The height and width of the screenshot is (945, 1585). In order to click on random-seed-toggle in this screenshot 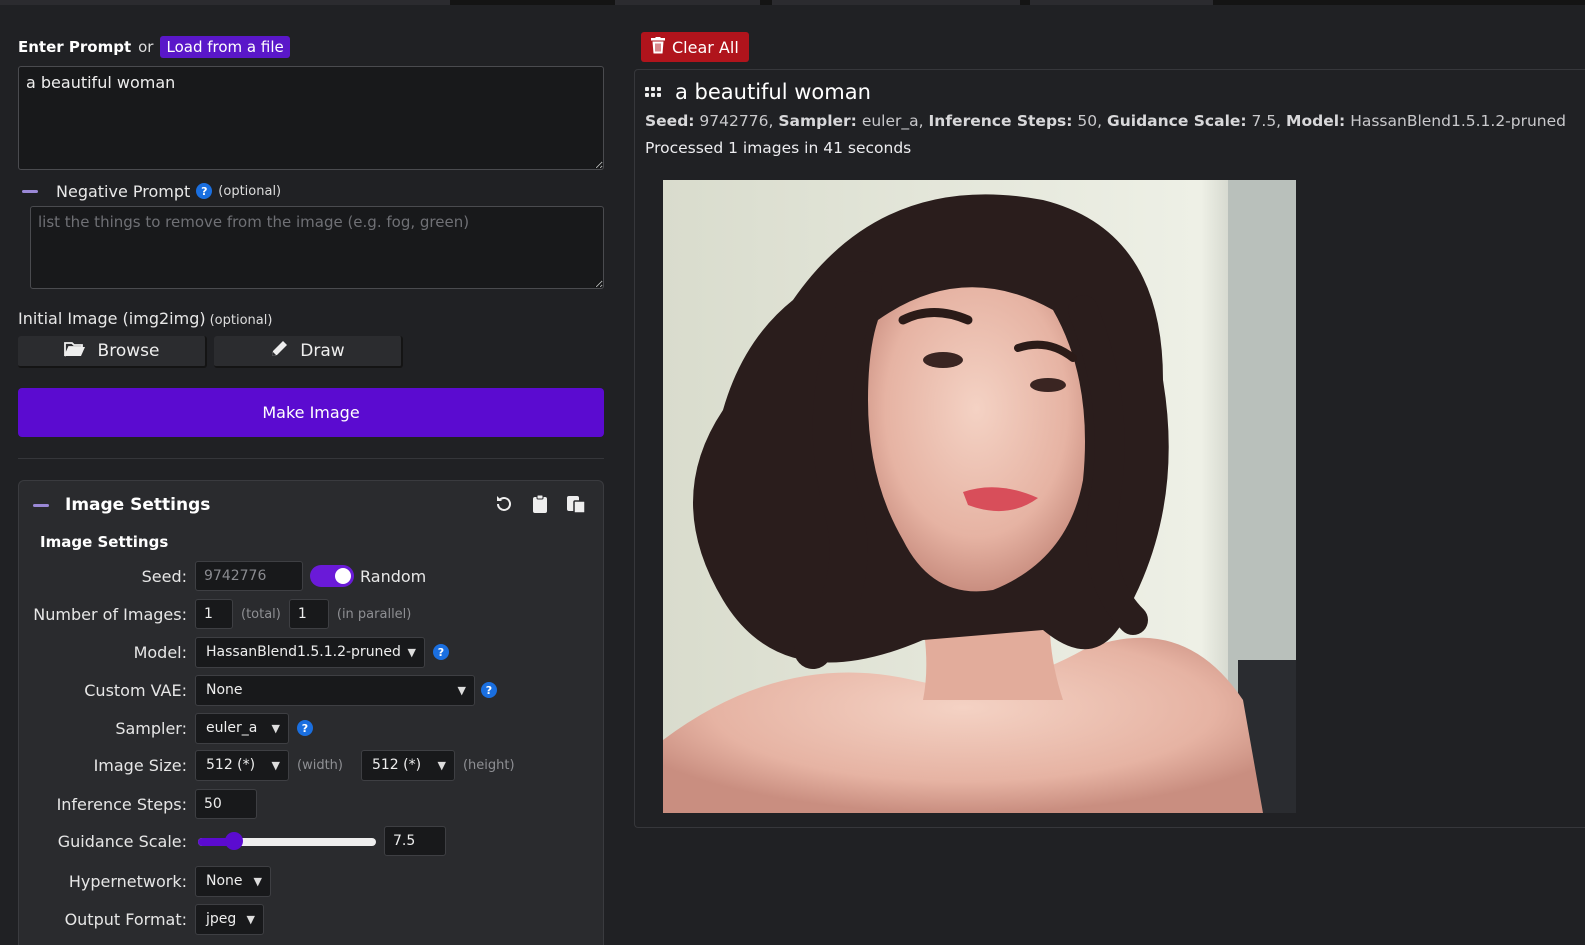, I will do `click(332, 576)`.